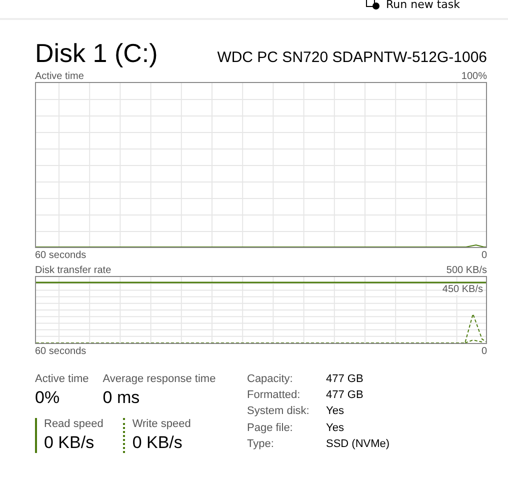 The height and width of the screenshot is (494, 508). Describe the element at coordinates (462, 289) in the screenshot. I see `scale-label: 450 KB/s` at that location.